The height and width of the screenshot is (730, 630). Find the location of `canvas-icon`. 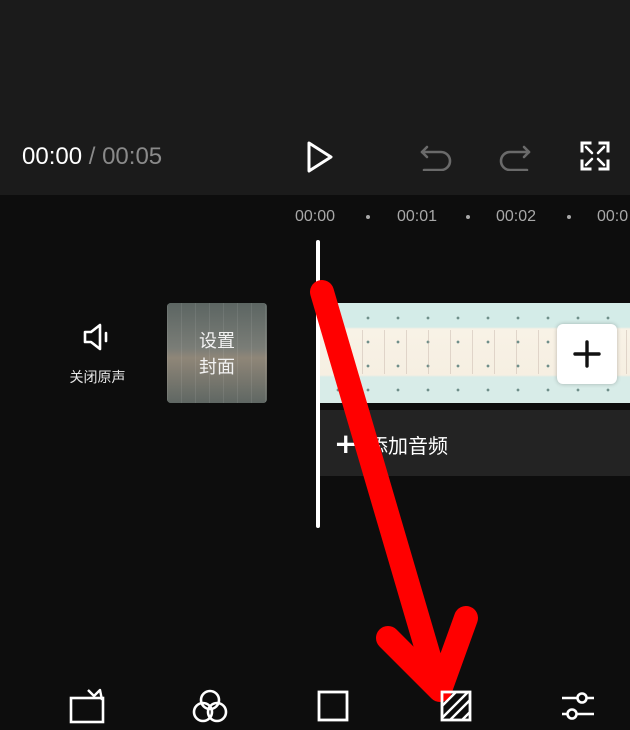

canvas-icon is located at coordinates (87, 706).